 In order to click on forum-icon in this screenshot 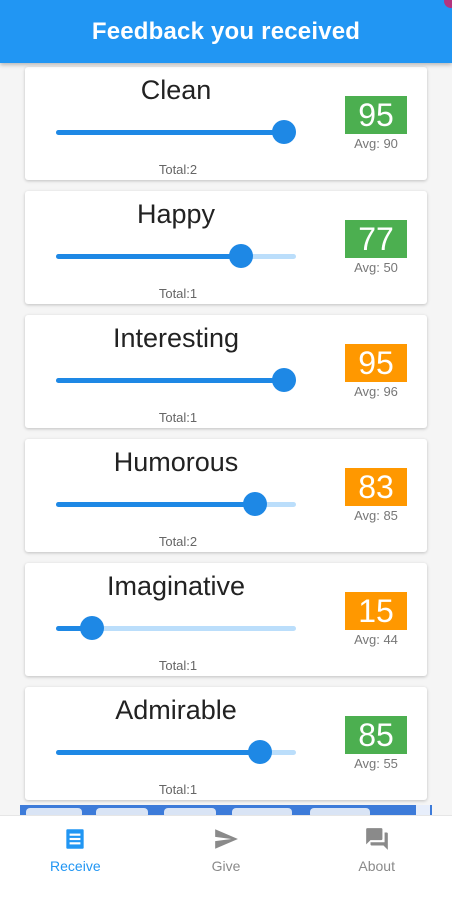, I will do `click(376, 839)`.